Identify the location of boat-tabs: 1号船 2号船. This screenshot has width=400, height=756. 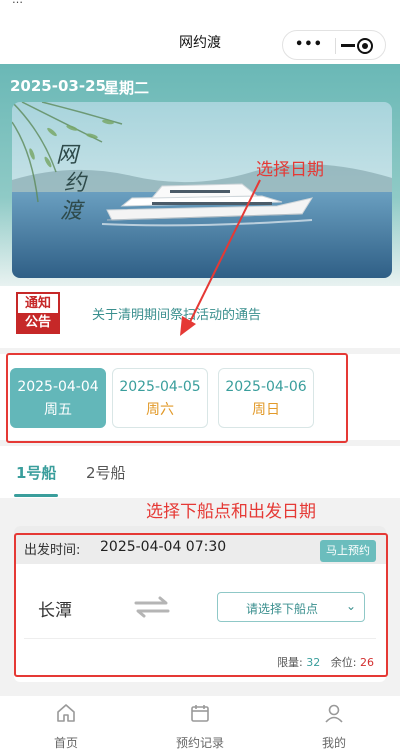
(200, 472).